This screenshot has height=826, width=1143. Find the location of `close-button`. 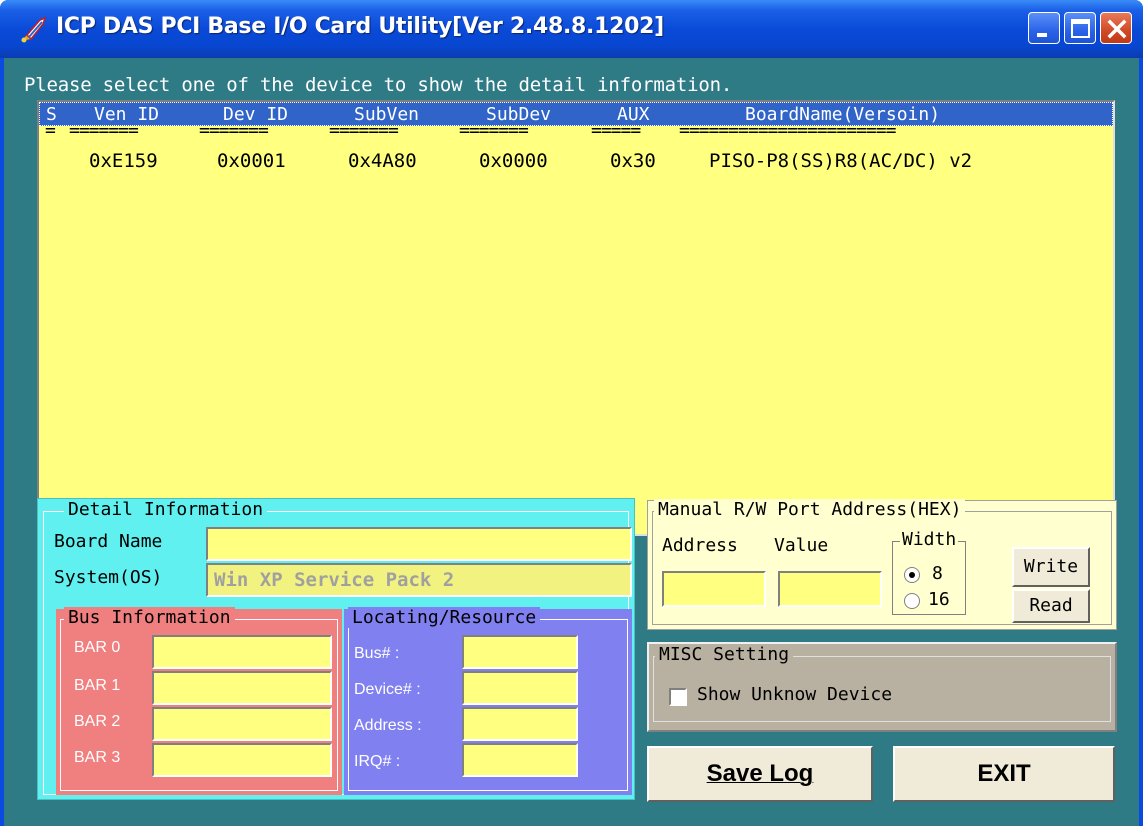

close-button is located at coordinates (1116, 28).